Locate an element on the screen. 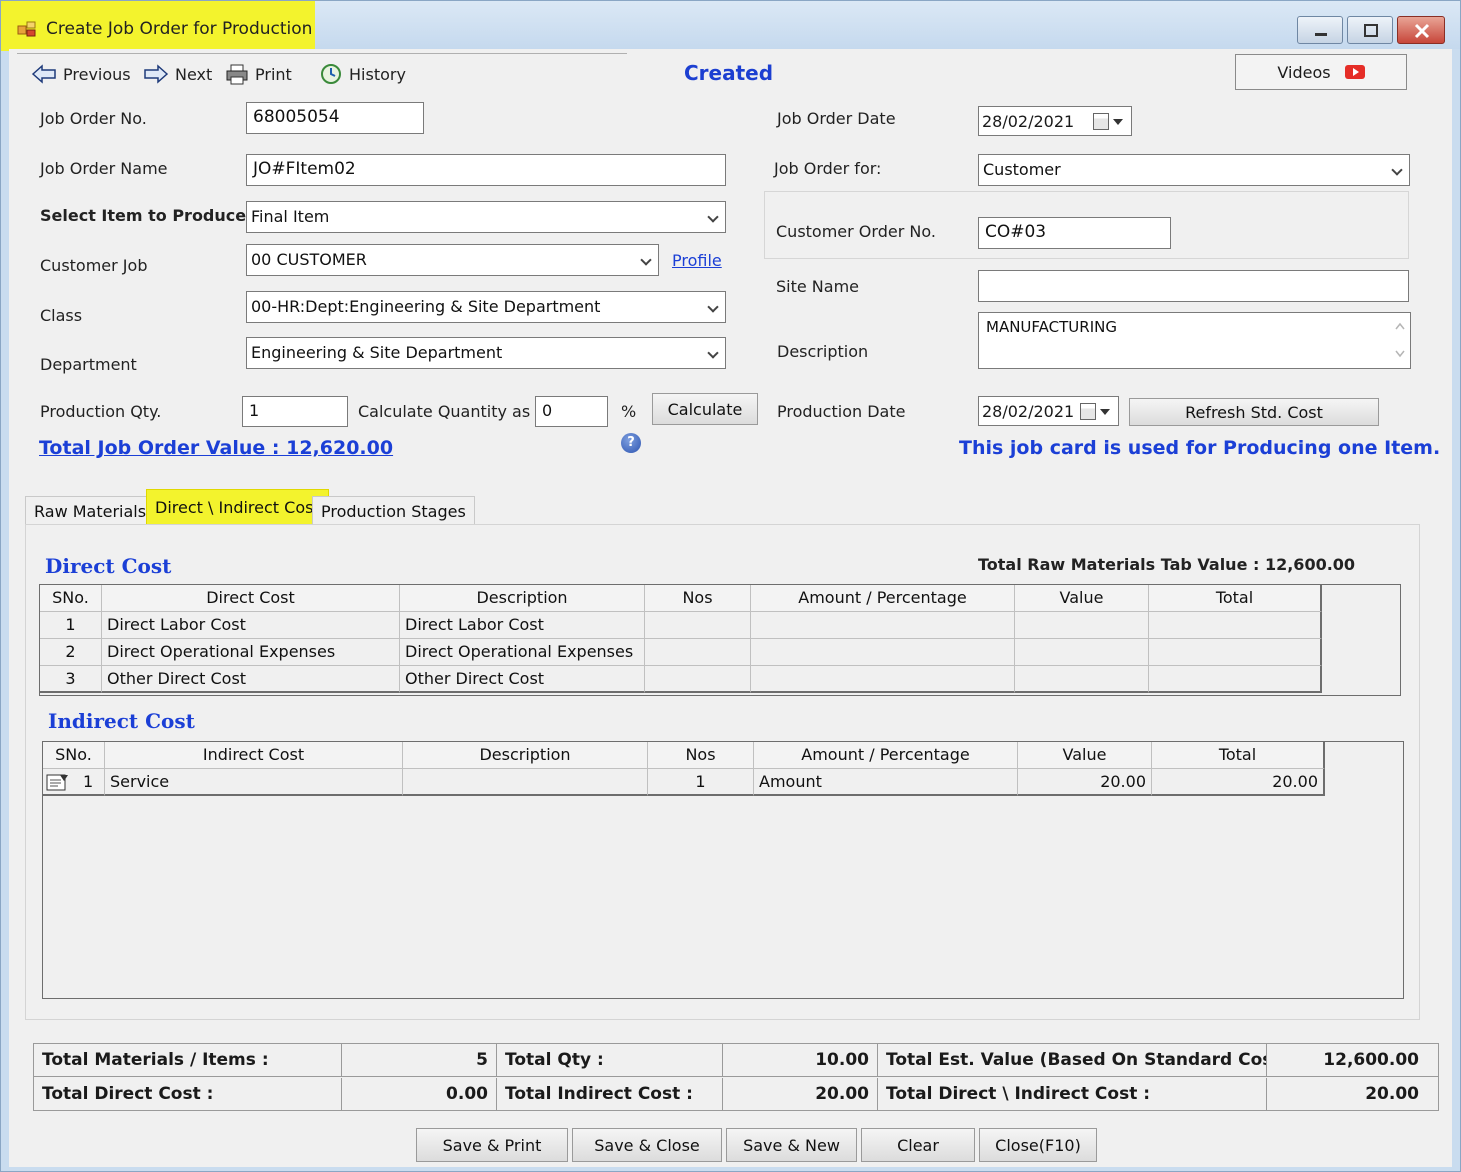 Image resolution: width=1461 pixels, height=1172 pixels. minimize-button is located at coordinates (1320, 30).